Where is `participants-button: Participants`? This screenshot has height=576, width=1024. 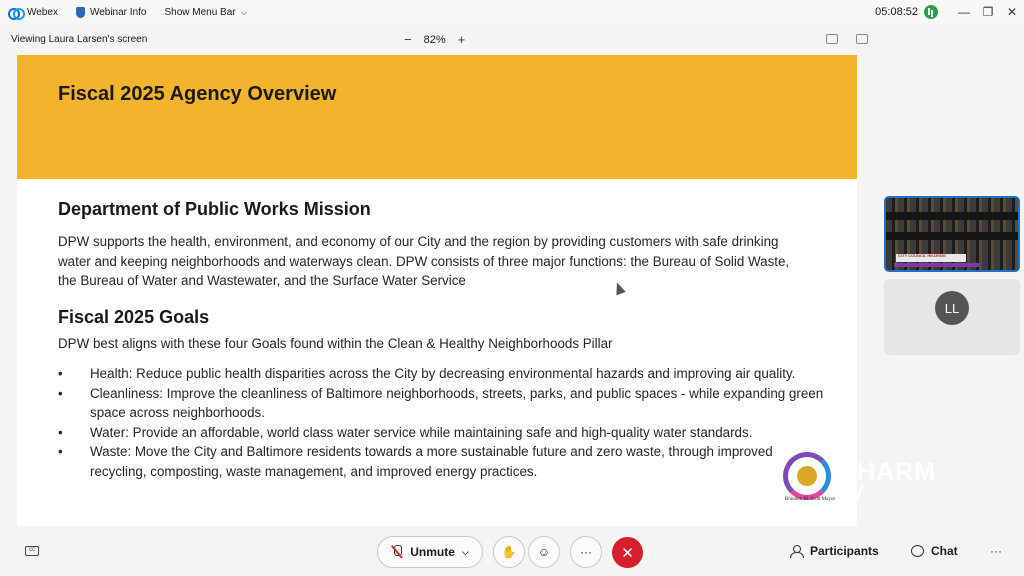 participants-button: Participants is located at coordinates (834, 551).